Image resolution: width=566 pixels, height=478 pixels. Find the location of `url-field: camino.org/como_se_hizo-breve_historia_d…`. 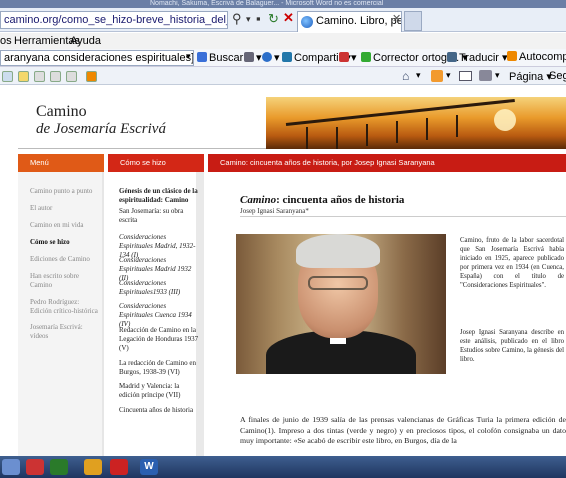

url-field: camino.org/como_se_hizo-breve_historia_d… is located at coordinates (114, 20).